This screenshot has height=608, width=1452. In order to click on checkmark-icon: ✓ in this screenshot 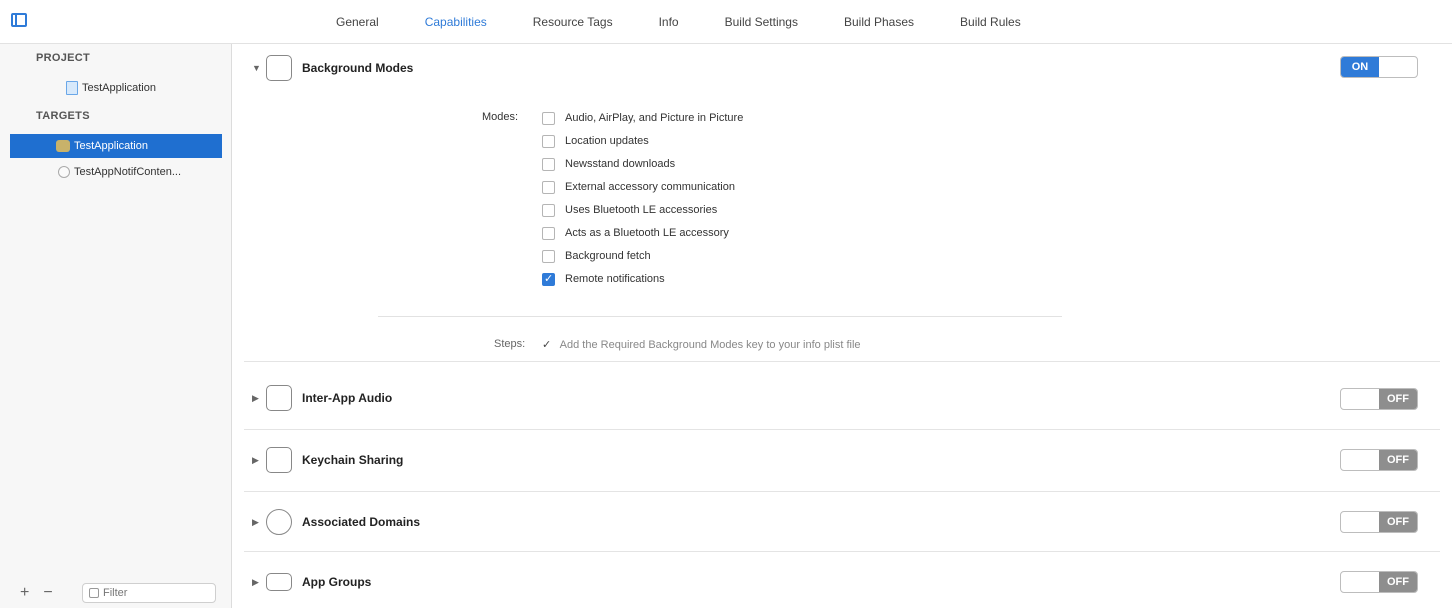, I will do `click(547, 345)`.